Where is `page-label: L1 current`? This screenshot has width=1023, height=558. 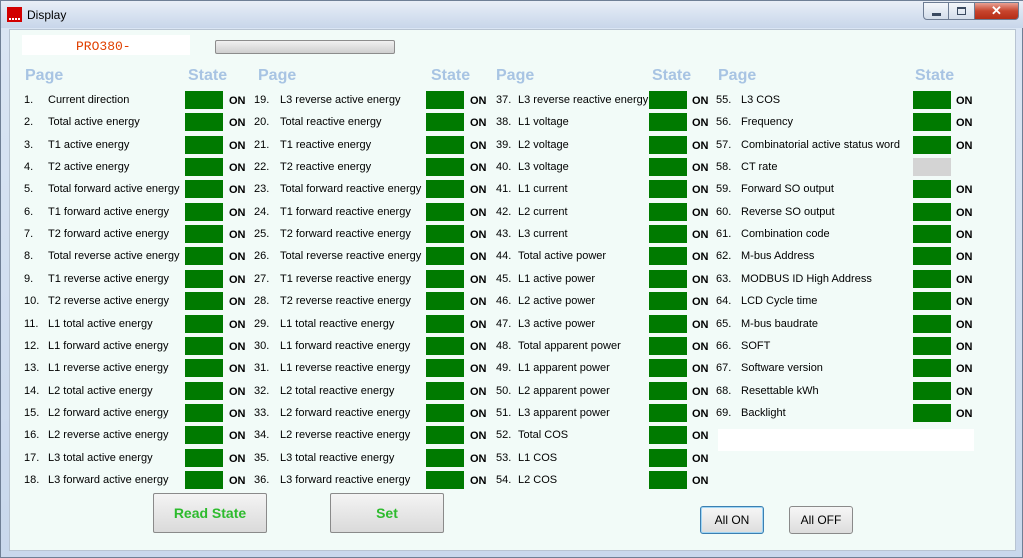 page-label: L1 current is located at coordinates (543, 189).